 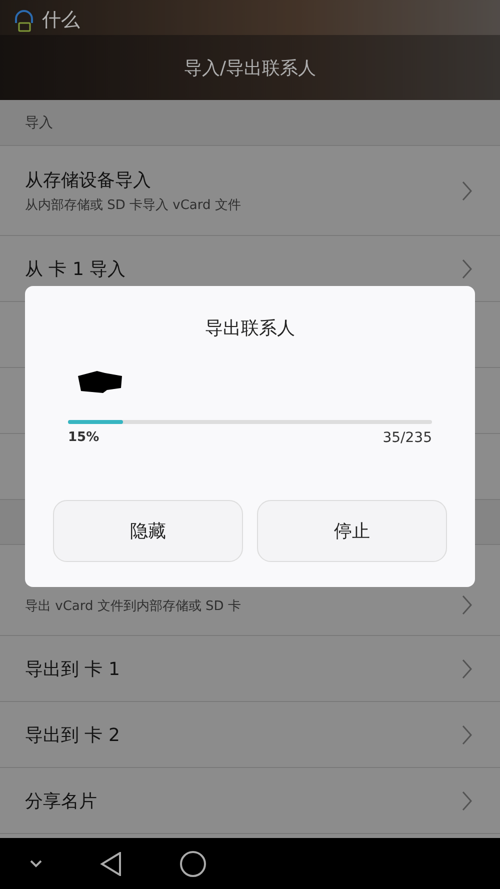 I want to click on progress-percent: 15%, so click(x=84, y=438).